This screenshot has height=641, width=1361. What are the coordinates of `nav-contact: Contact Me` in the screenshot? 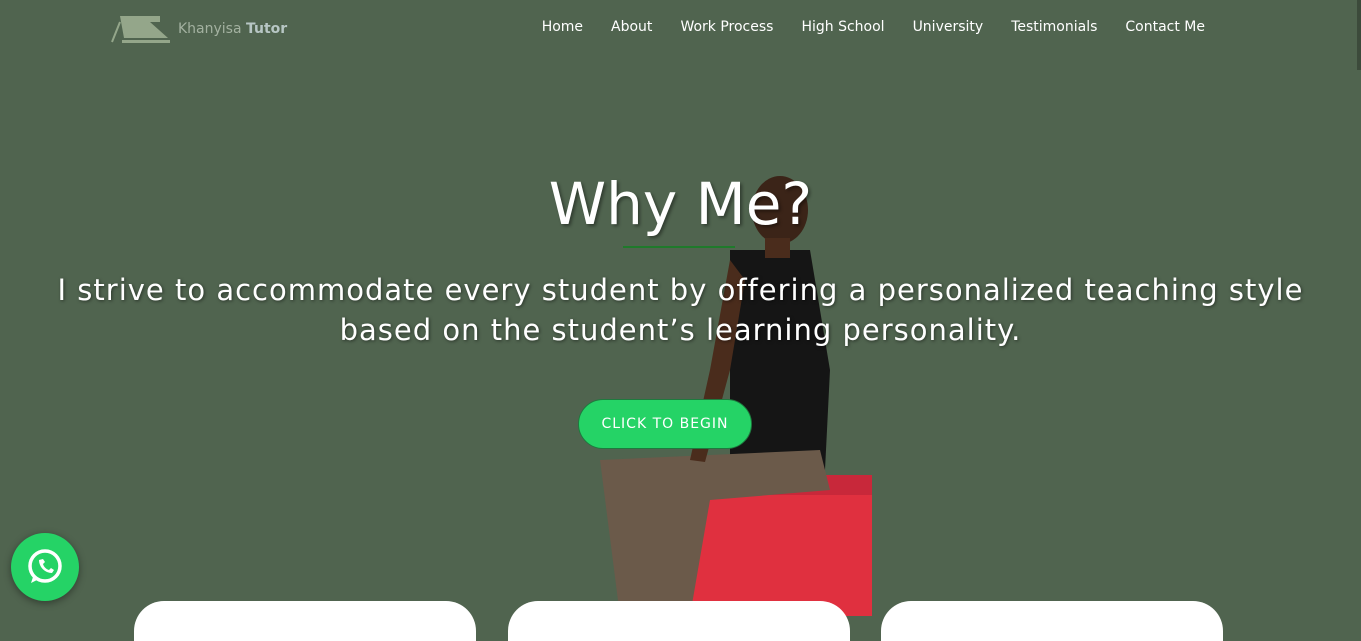 It's located at (1165, 27).